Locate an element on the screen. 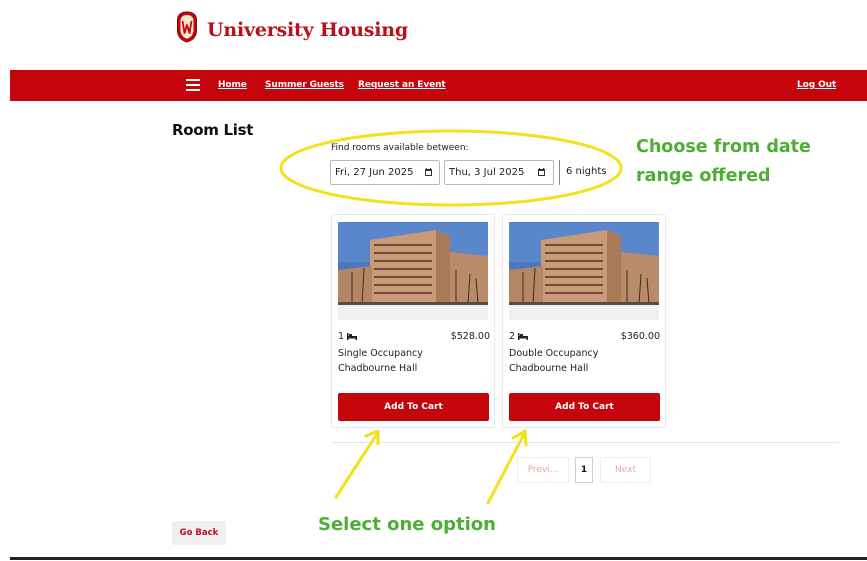 The width and height of the screenshot is (867, 561). bed-count: 1 is located at coordinates (348, 336).